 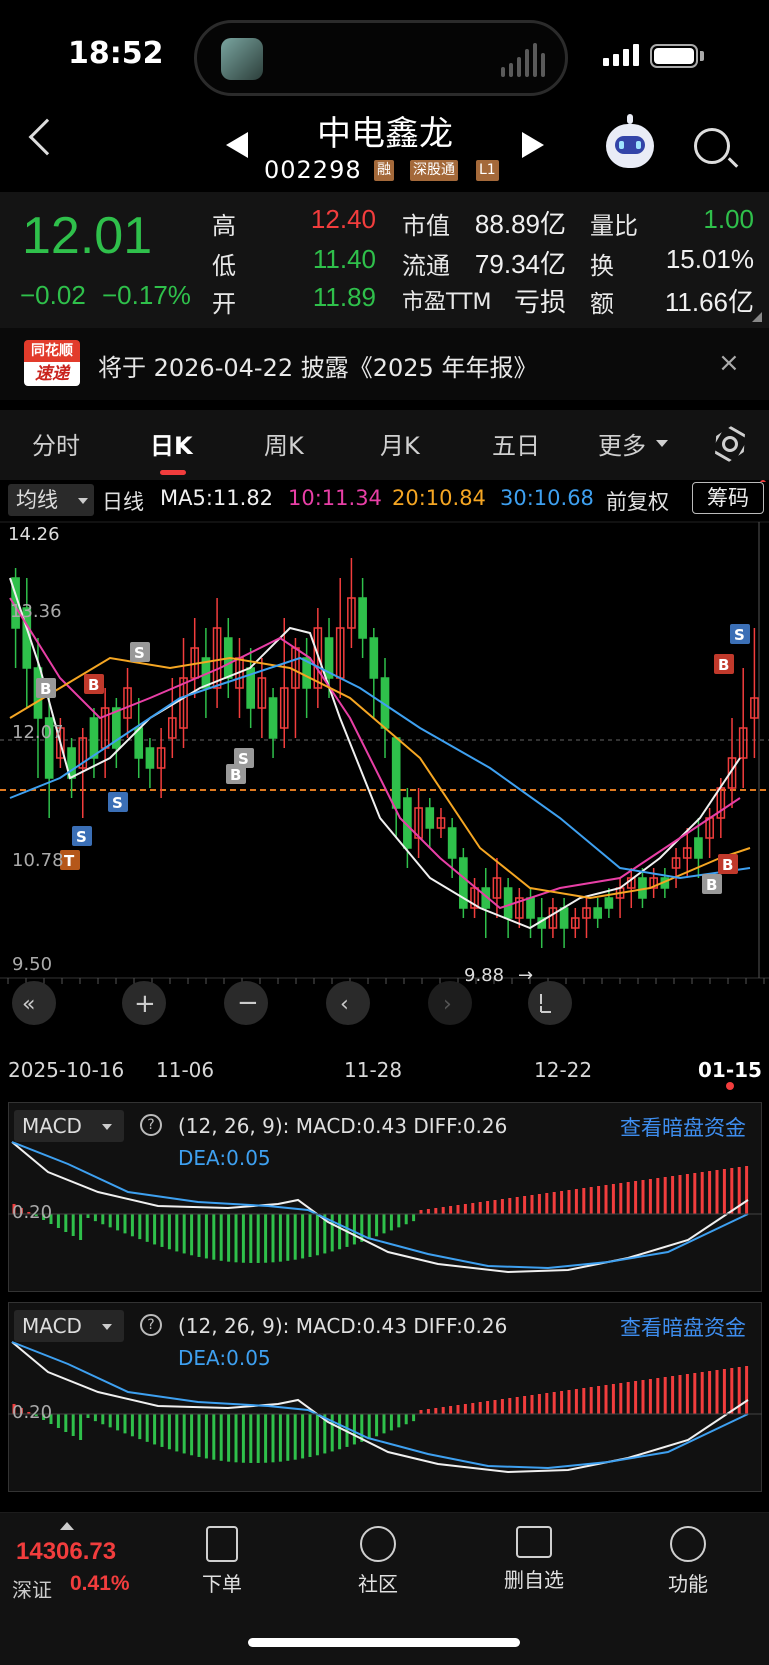 What do you see at coordinates (87, 236) in the screenshot?
I see `last-price: 12.01` at bounding box center [87, 236].